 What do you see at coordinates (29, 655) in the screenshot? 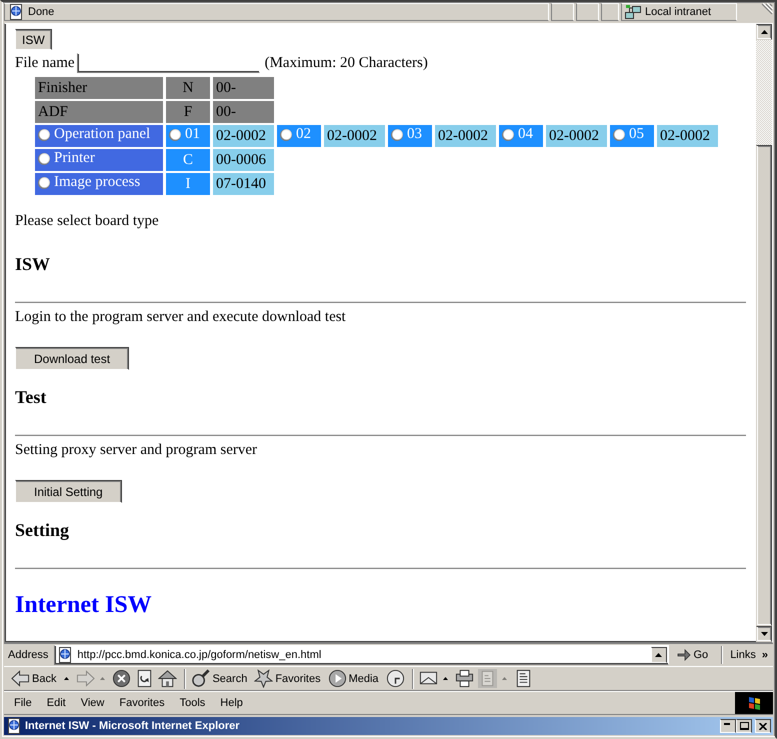
I see `address-label: Address` at bounding box center [29, 655].